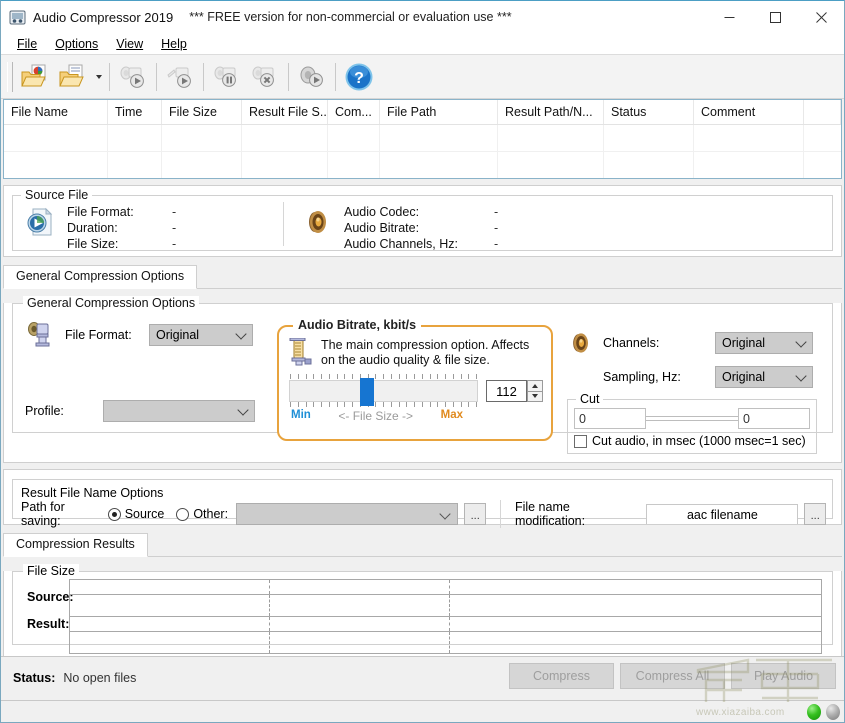 Image resolution: width=845 pixels, height=723 pixels. Describe the element at coordinates (821, 17) in the screenshot. I see `close-button` at that location.